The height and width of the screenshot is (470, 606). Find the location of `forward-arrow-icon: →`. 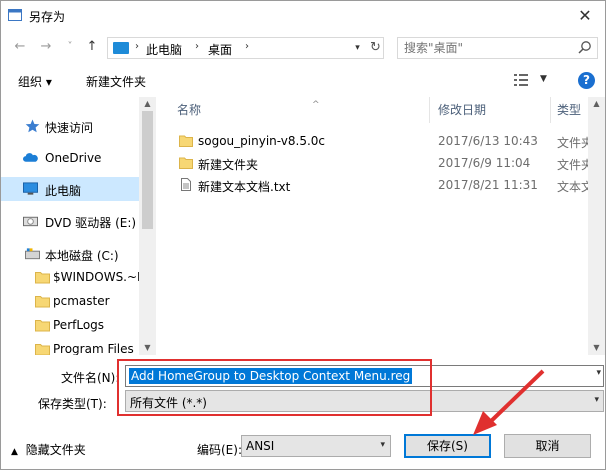

forward-arrow-icon: → is located at coordinates (46, 46).